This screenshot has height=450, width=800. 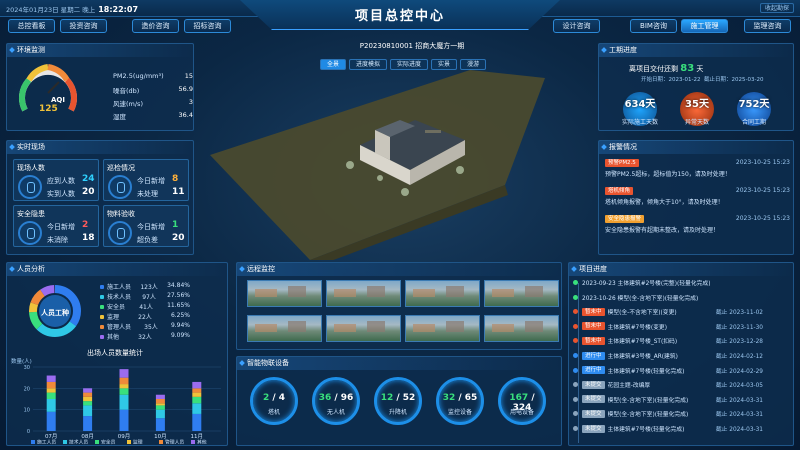 I want to click on tab-4: 漫游, so click(x=473, y=64).